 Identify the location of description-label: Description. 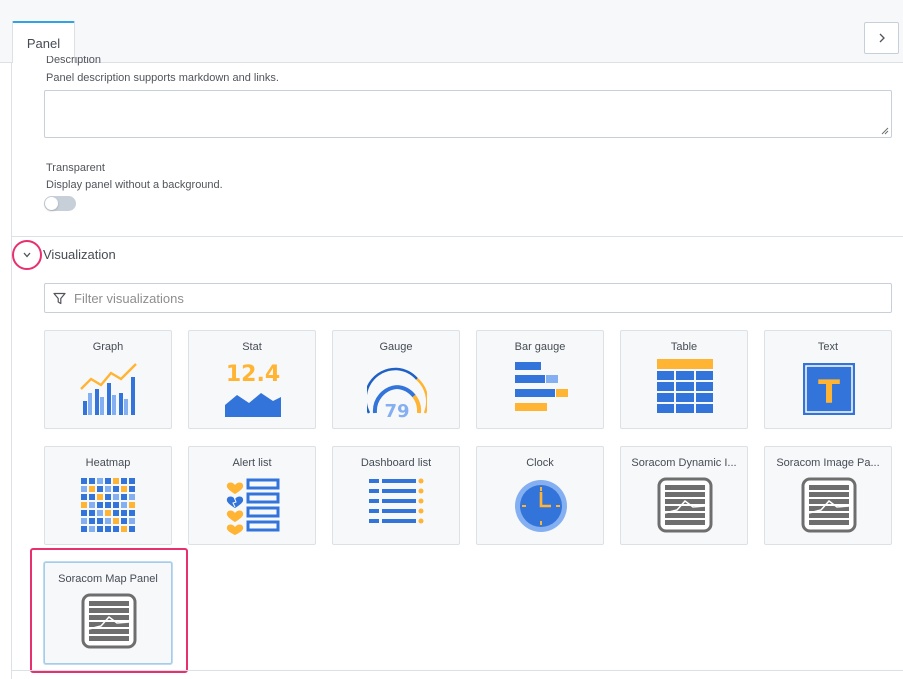
(74, 61).